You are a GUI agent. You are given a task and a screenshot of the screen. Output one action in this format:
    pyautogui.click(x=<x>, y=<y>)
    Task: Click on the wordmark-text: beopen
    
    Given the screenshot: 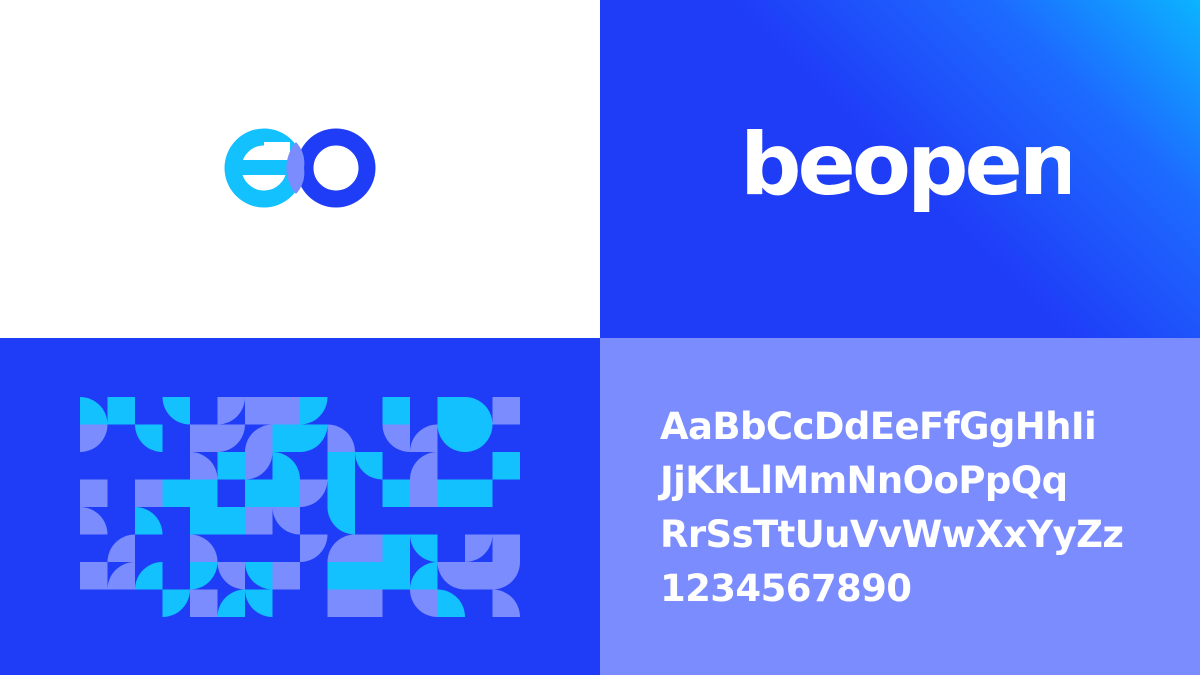 What is the action you would take?
    pyautogui.click(x=905, y=166)
    